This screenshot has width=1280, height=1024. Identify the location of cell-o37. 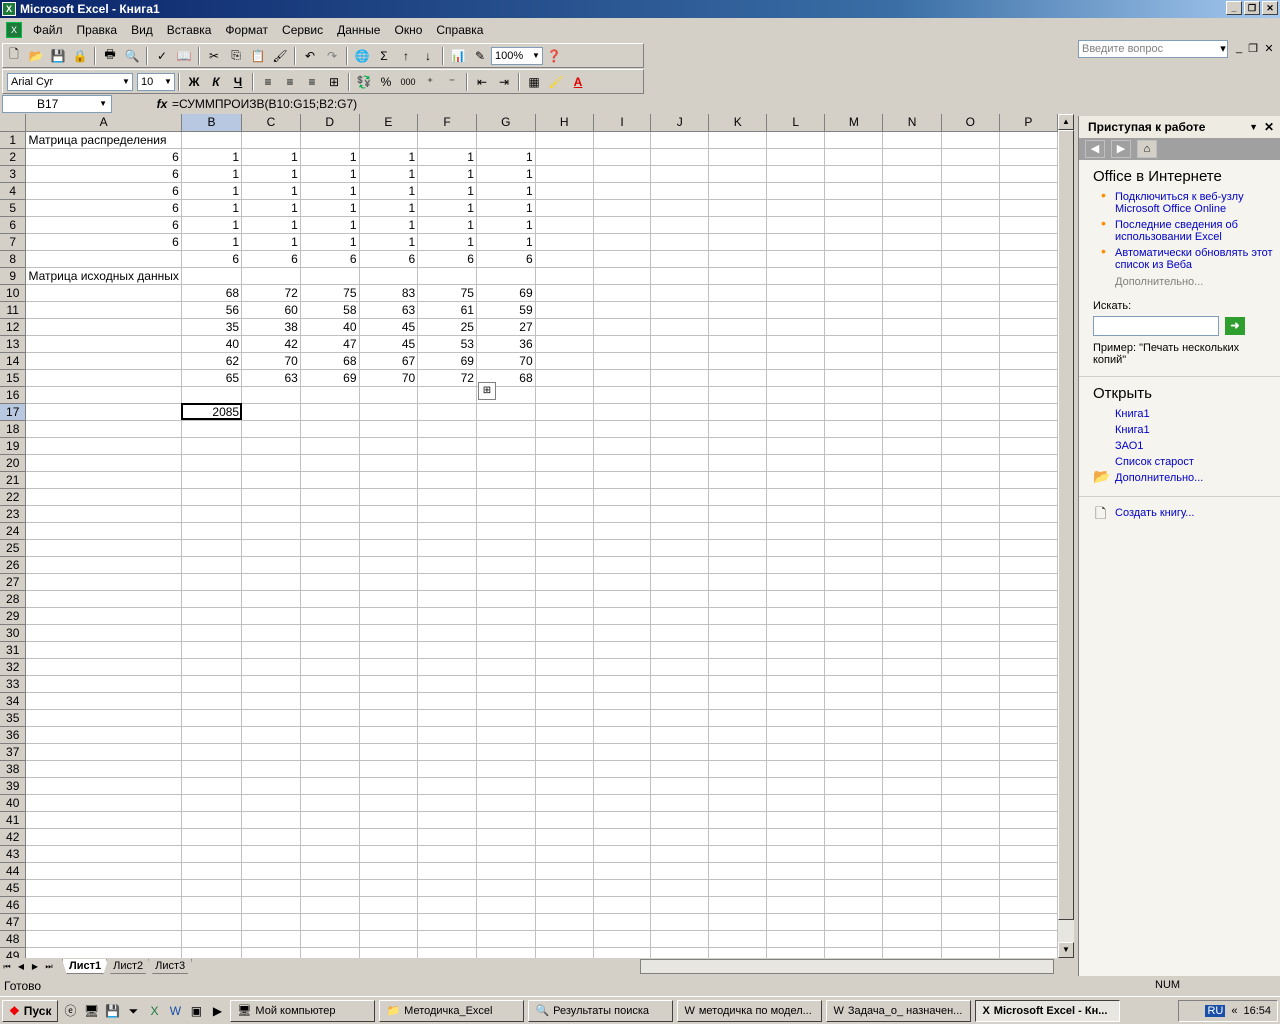
(970, 752).